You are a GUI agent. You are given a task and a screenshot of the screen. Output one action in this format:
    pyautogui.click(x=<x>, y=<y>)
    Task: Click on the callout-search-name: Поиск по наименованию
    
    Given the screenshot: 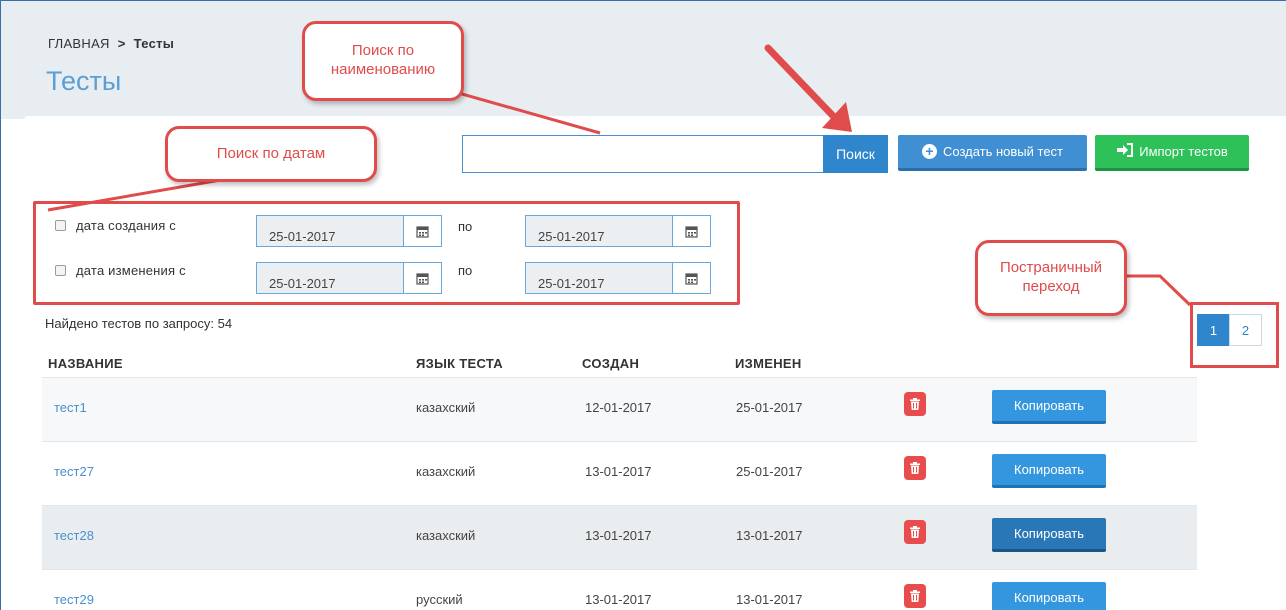 What is the action you would take?
    pyautogui.click(x=383, y=61)
    